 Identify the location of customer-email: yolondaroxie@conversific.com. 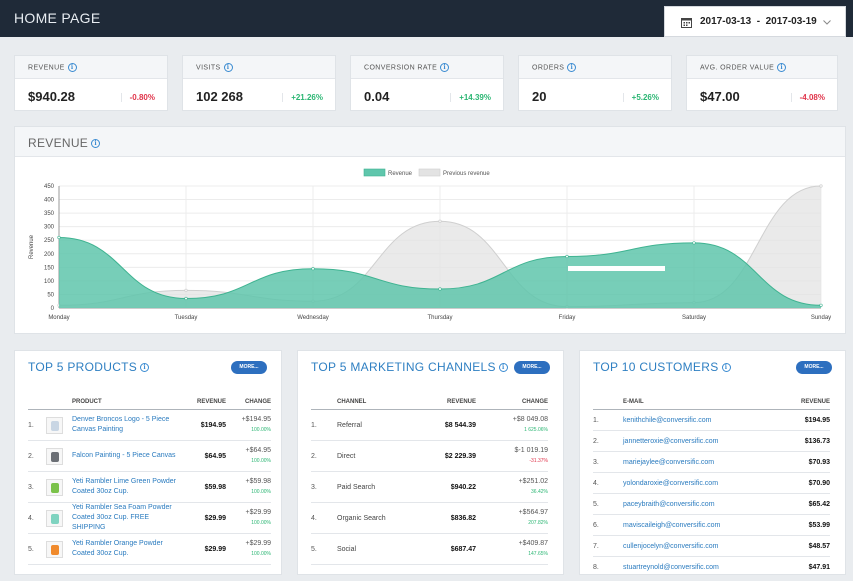
(696, 483).